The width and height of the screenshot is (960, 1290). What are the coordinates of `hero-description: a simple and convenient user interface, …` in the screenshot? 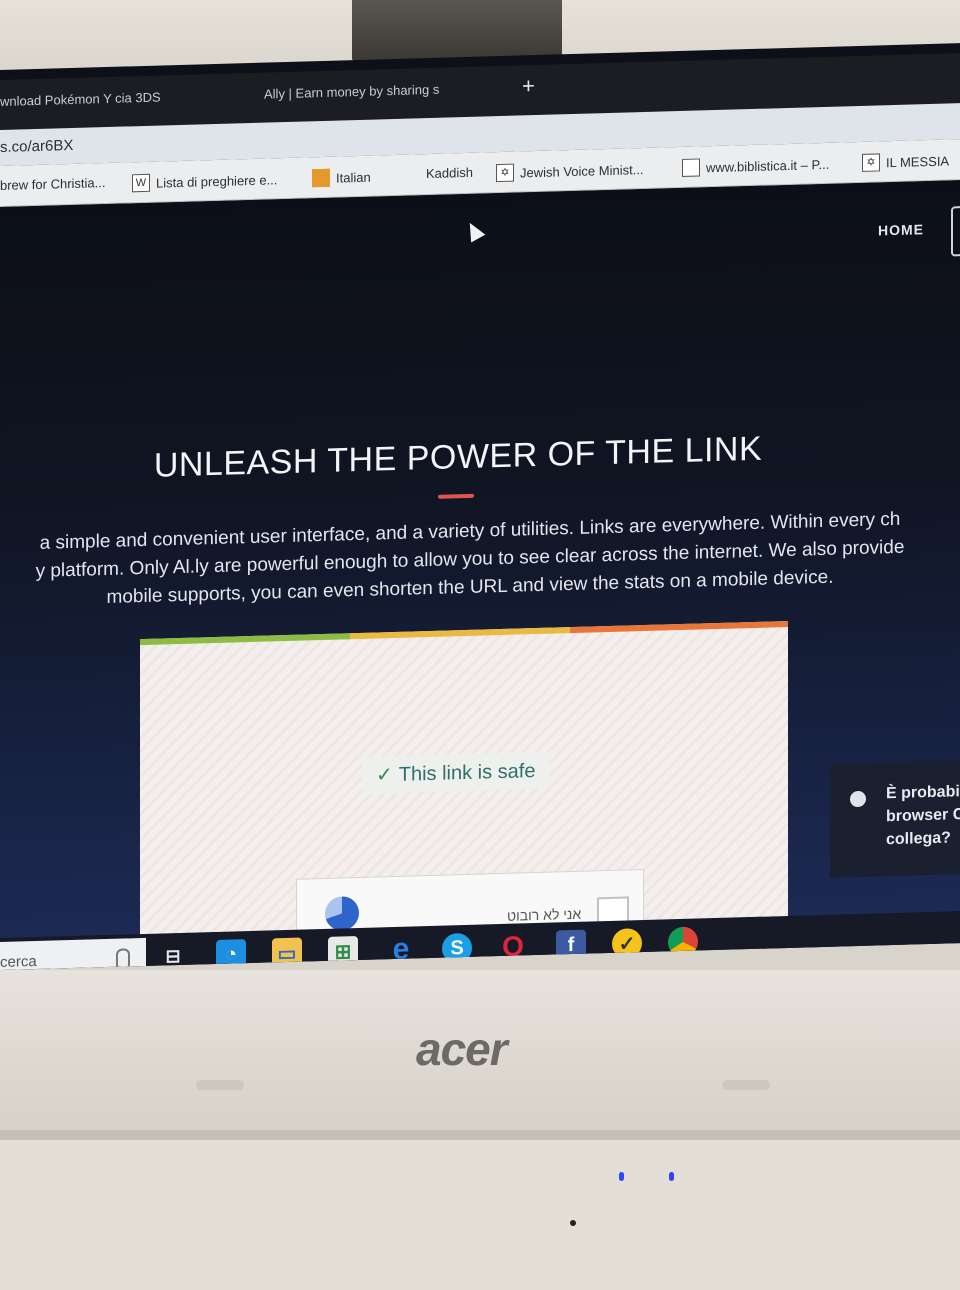 It's located at (480, 560).